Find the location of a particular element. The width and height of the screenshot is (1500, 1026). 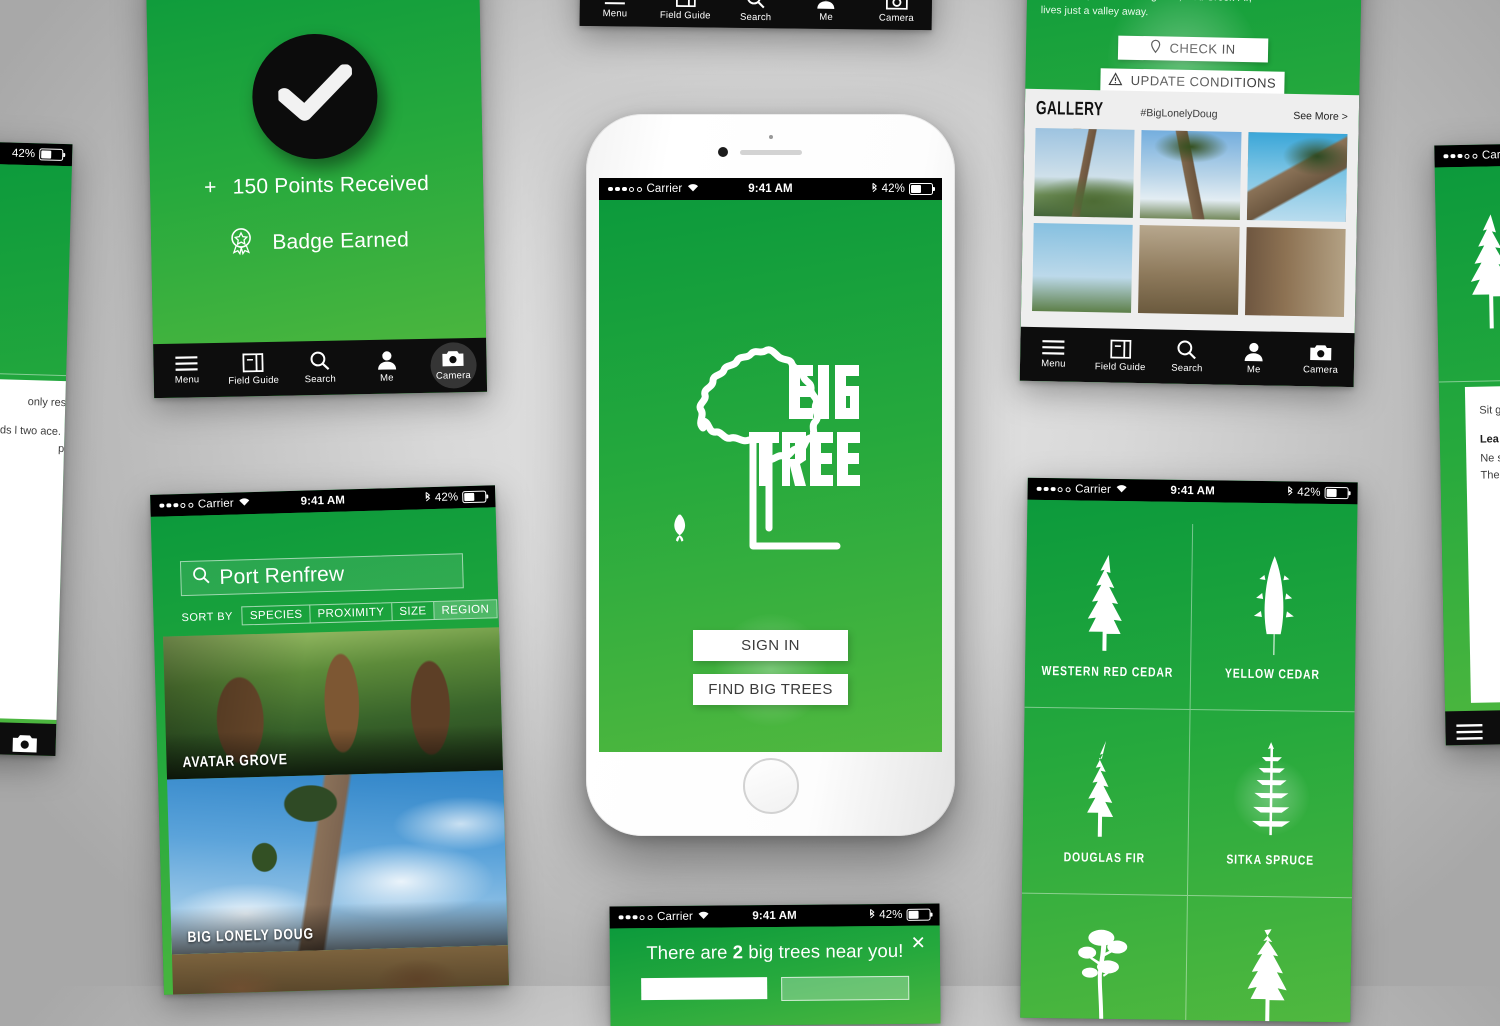

find-big-trees-button: FIND BIG TREES is located at coordinates (770, 689).